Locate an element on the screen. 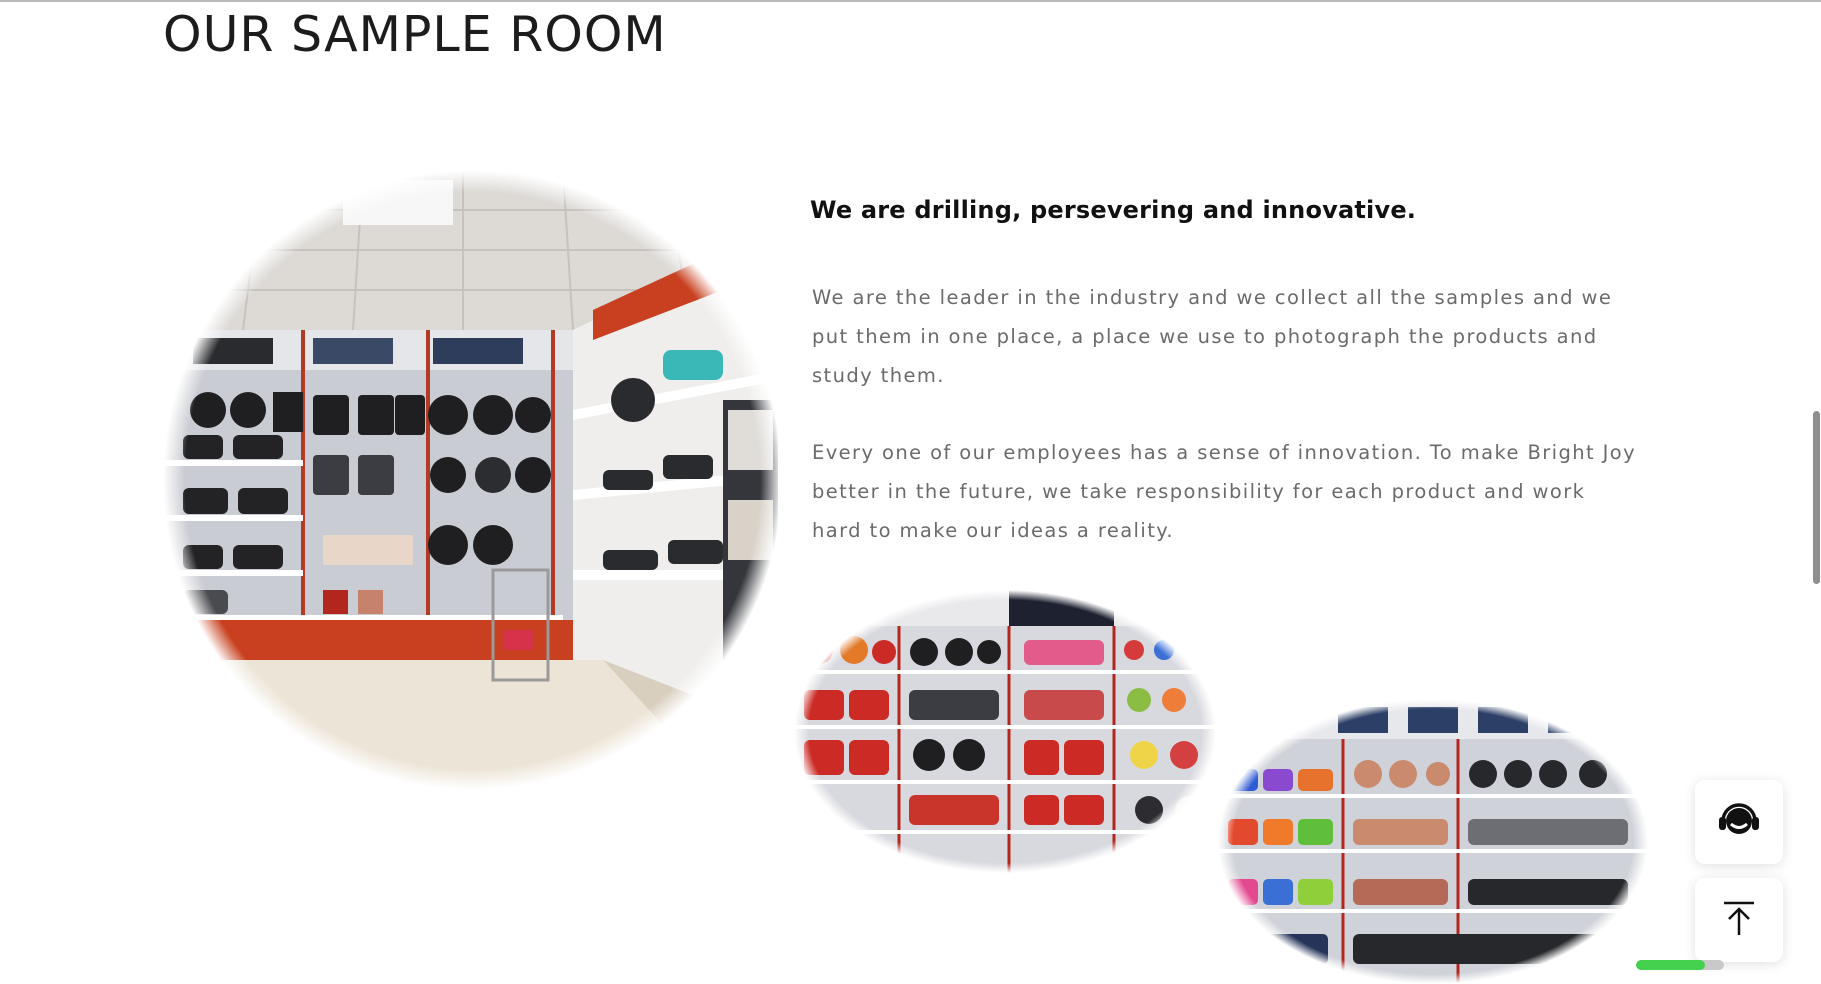  progress-fill is located at coordinates (1670, 965).